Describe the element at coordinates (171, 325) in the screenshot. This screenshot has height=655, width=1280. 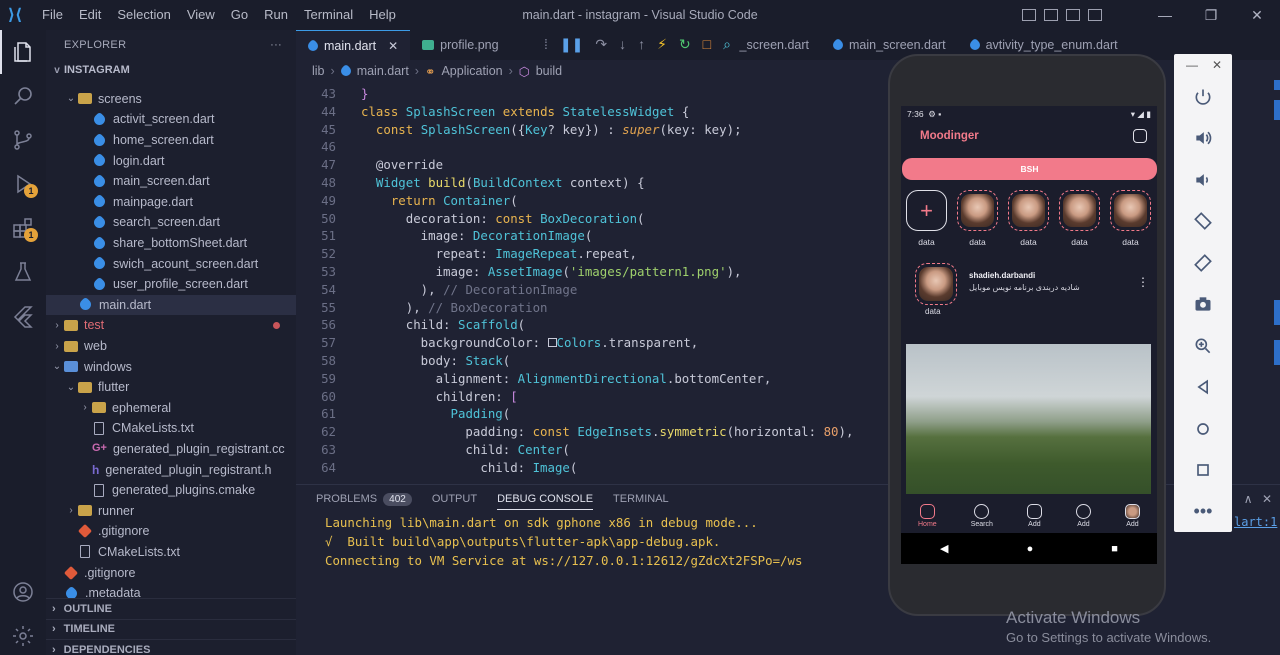
I see `tree-item: › test` at that location.